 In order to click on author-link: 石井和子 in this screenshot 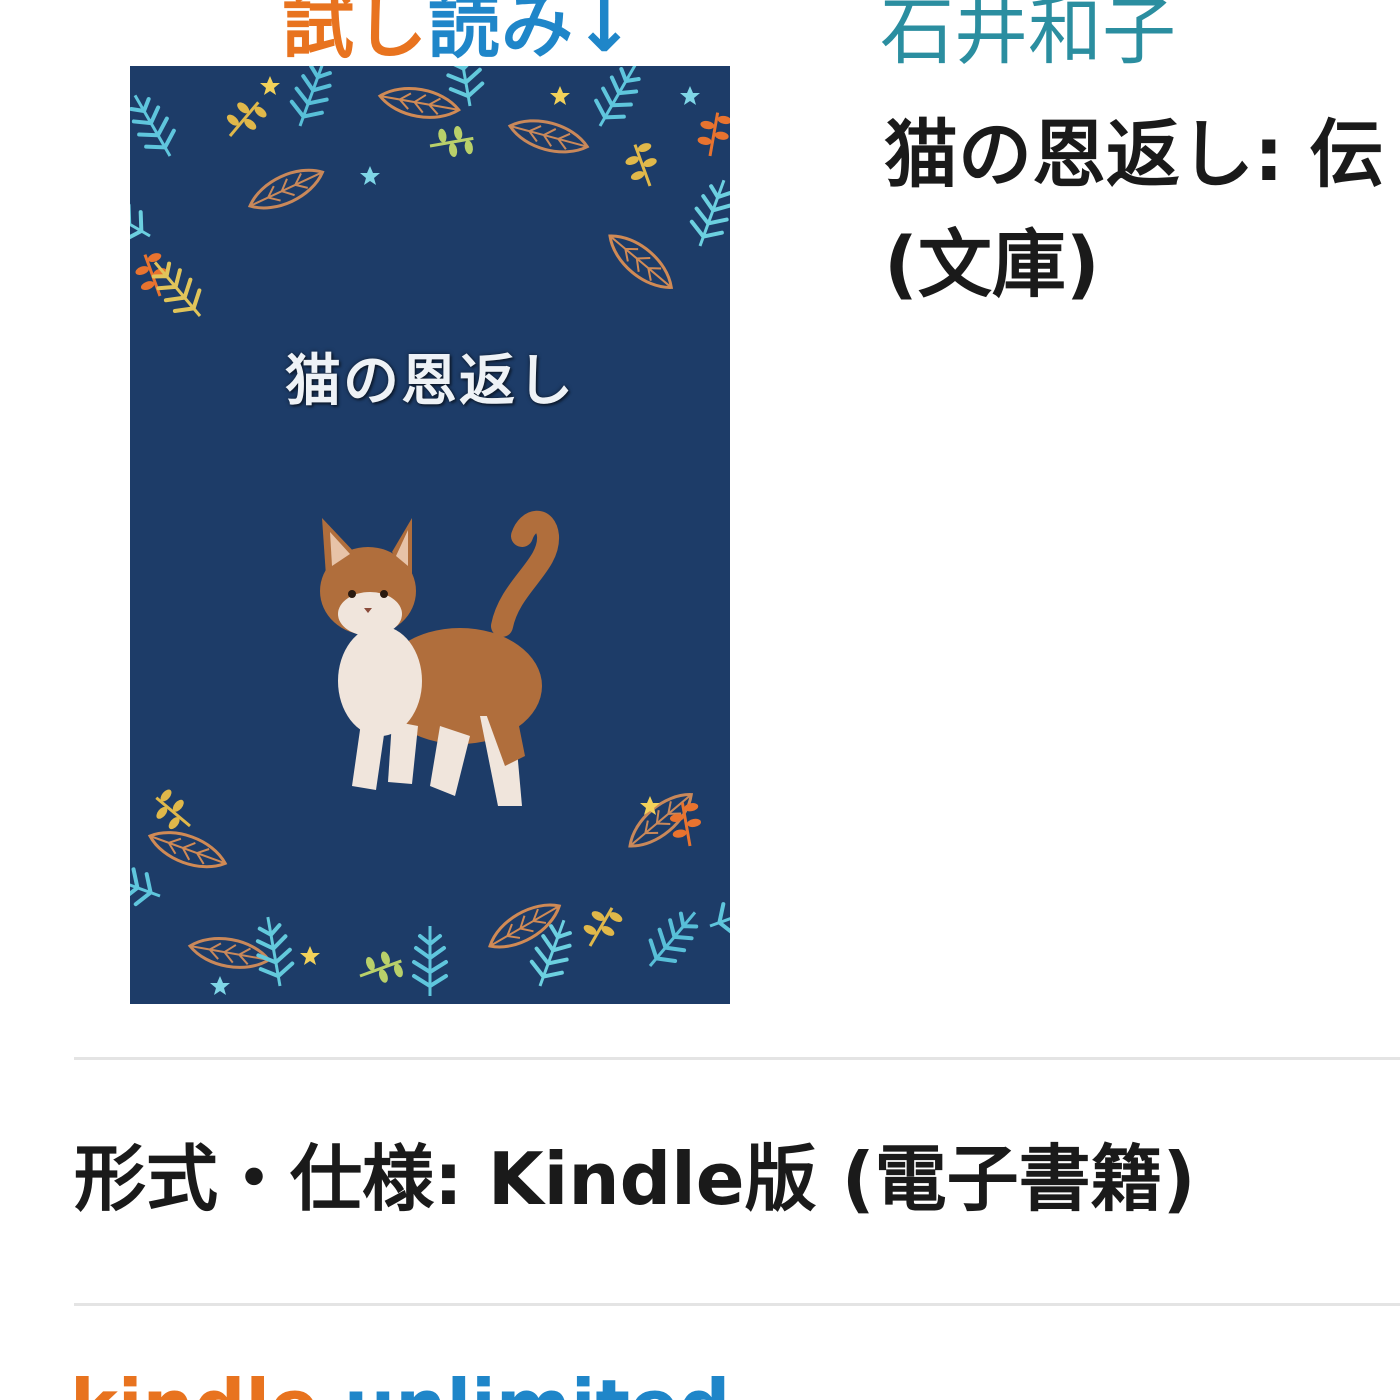, I will do `click(1028, 36)`.